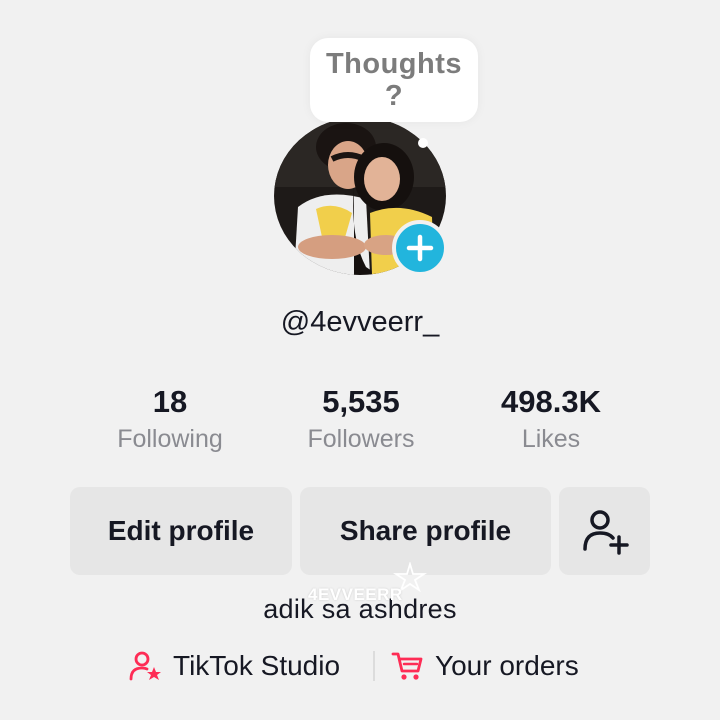 This screenshot has width=720, height=720. What do you see at coordinates (361, 401) in the screenshot?
I see `followers-count: 5,535` at bounding box center [361, 401].